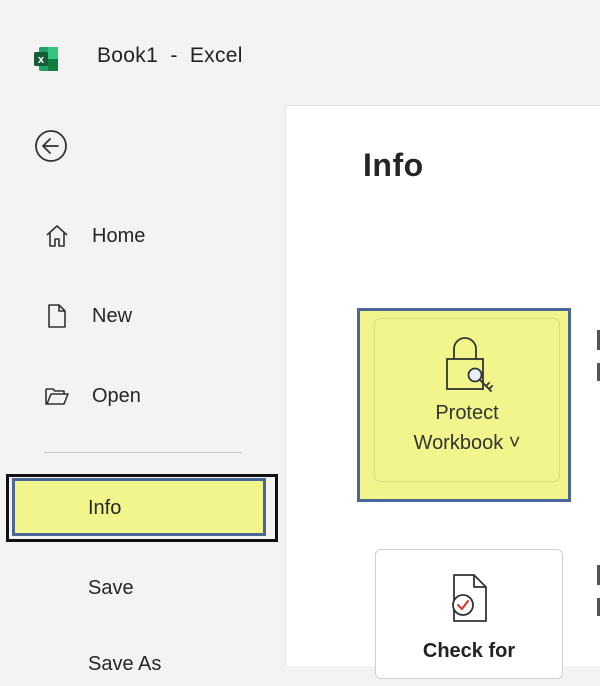 The height and width of the screenshot is (686, 600). Describe the element at coordinates (142, 396) in the screenshot. I see `sidebar-item-open: Open` at that location.